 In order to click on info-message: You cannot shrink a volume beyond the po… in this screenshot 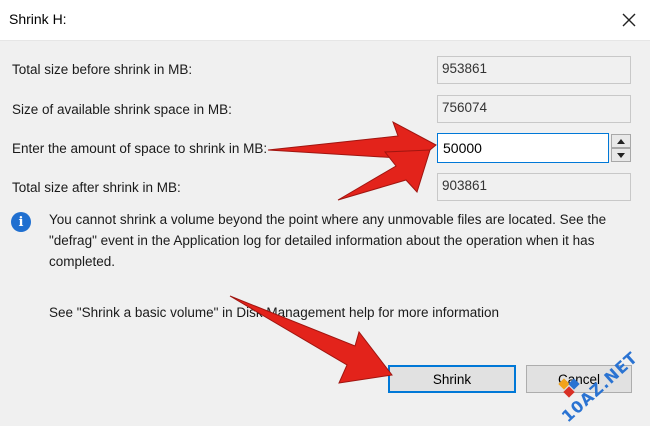, I will do `click(328, 240)`.